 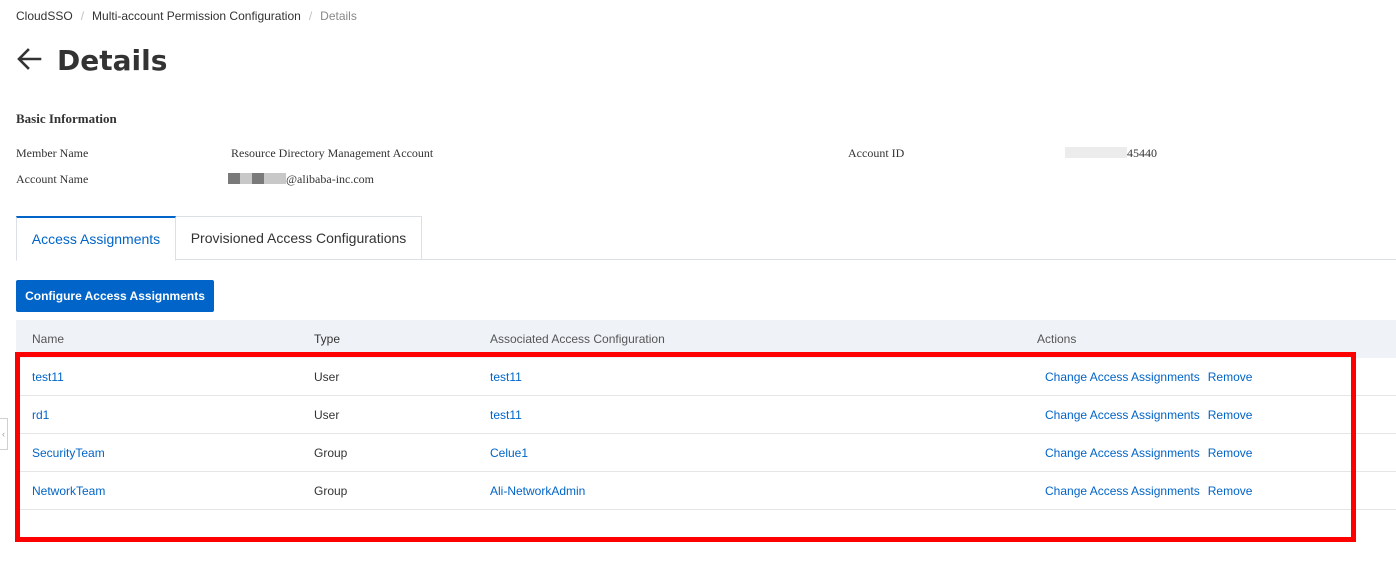 I want to click on row-name-link: test11, so click(x=48, y=376).